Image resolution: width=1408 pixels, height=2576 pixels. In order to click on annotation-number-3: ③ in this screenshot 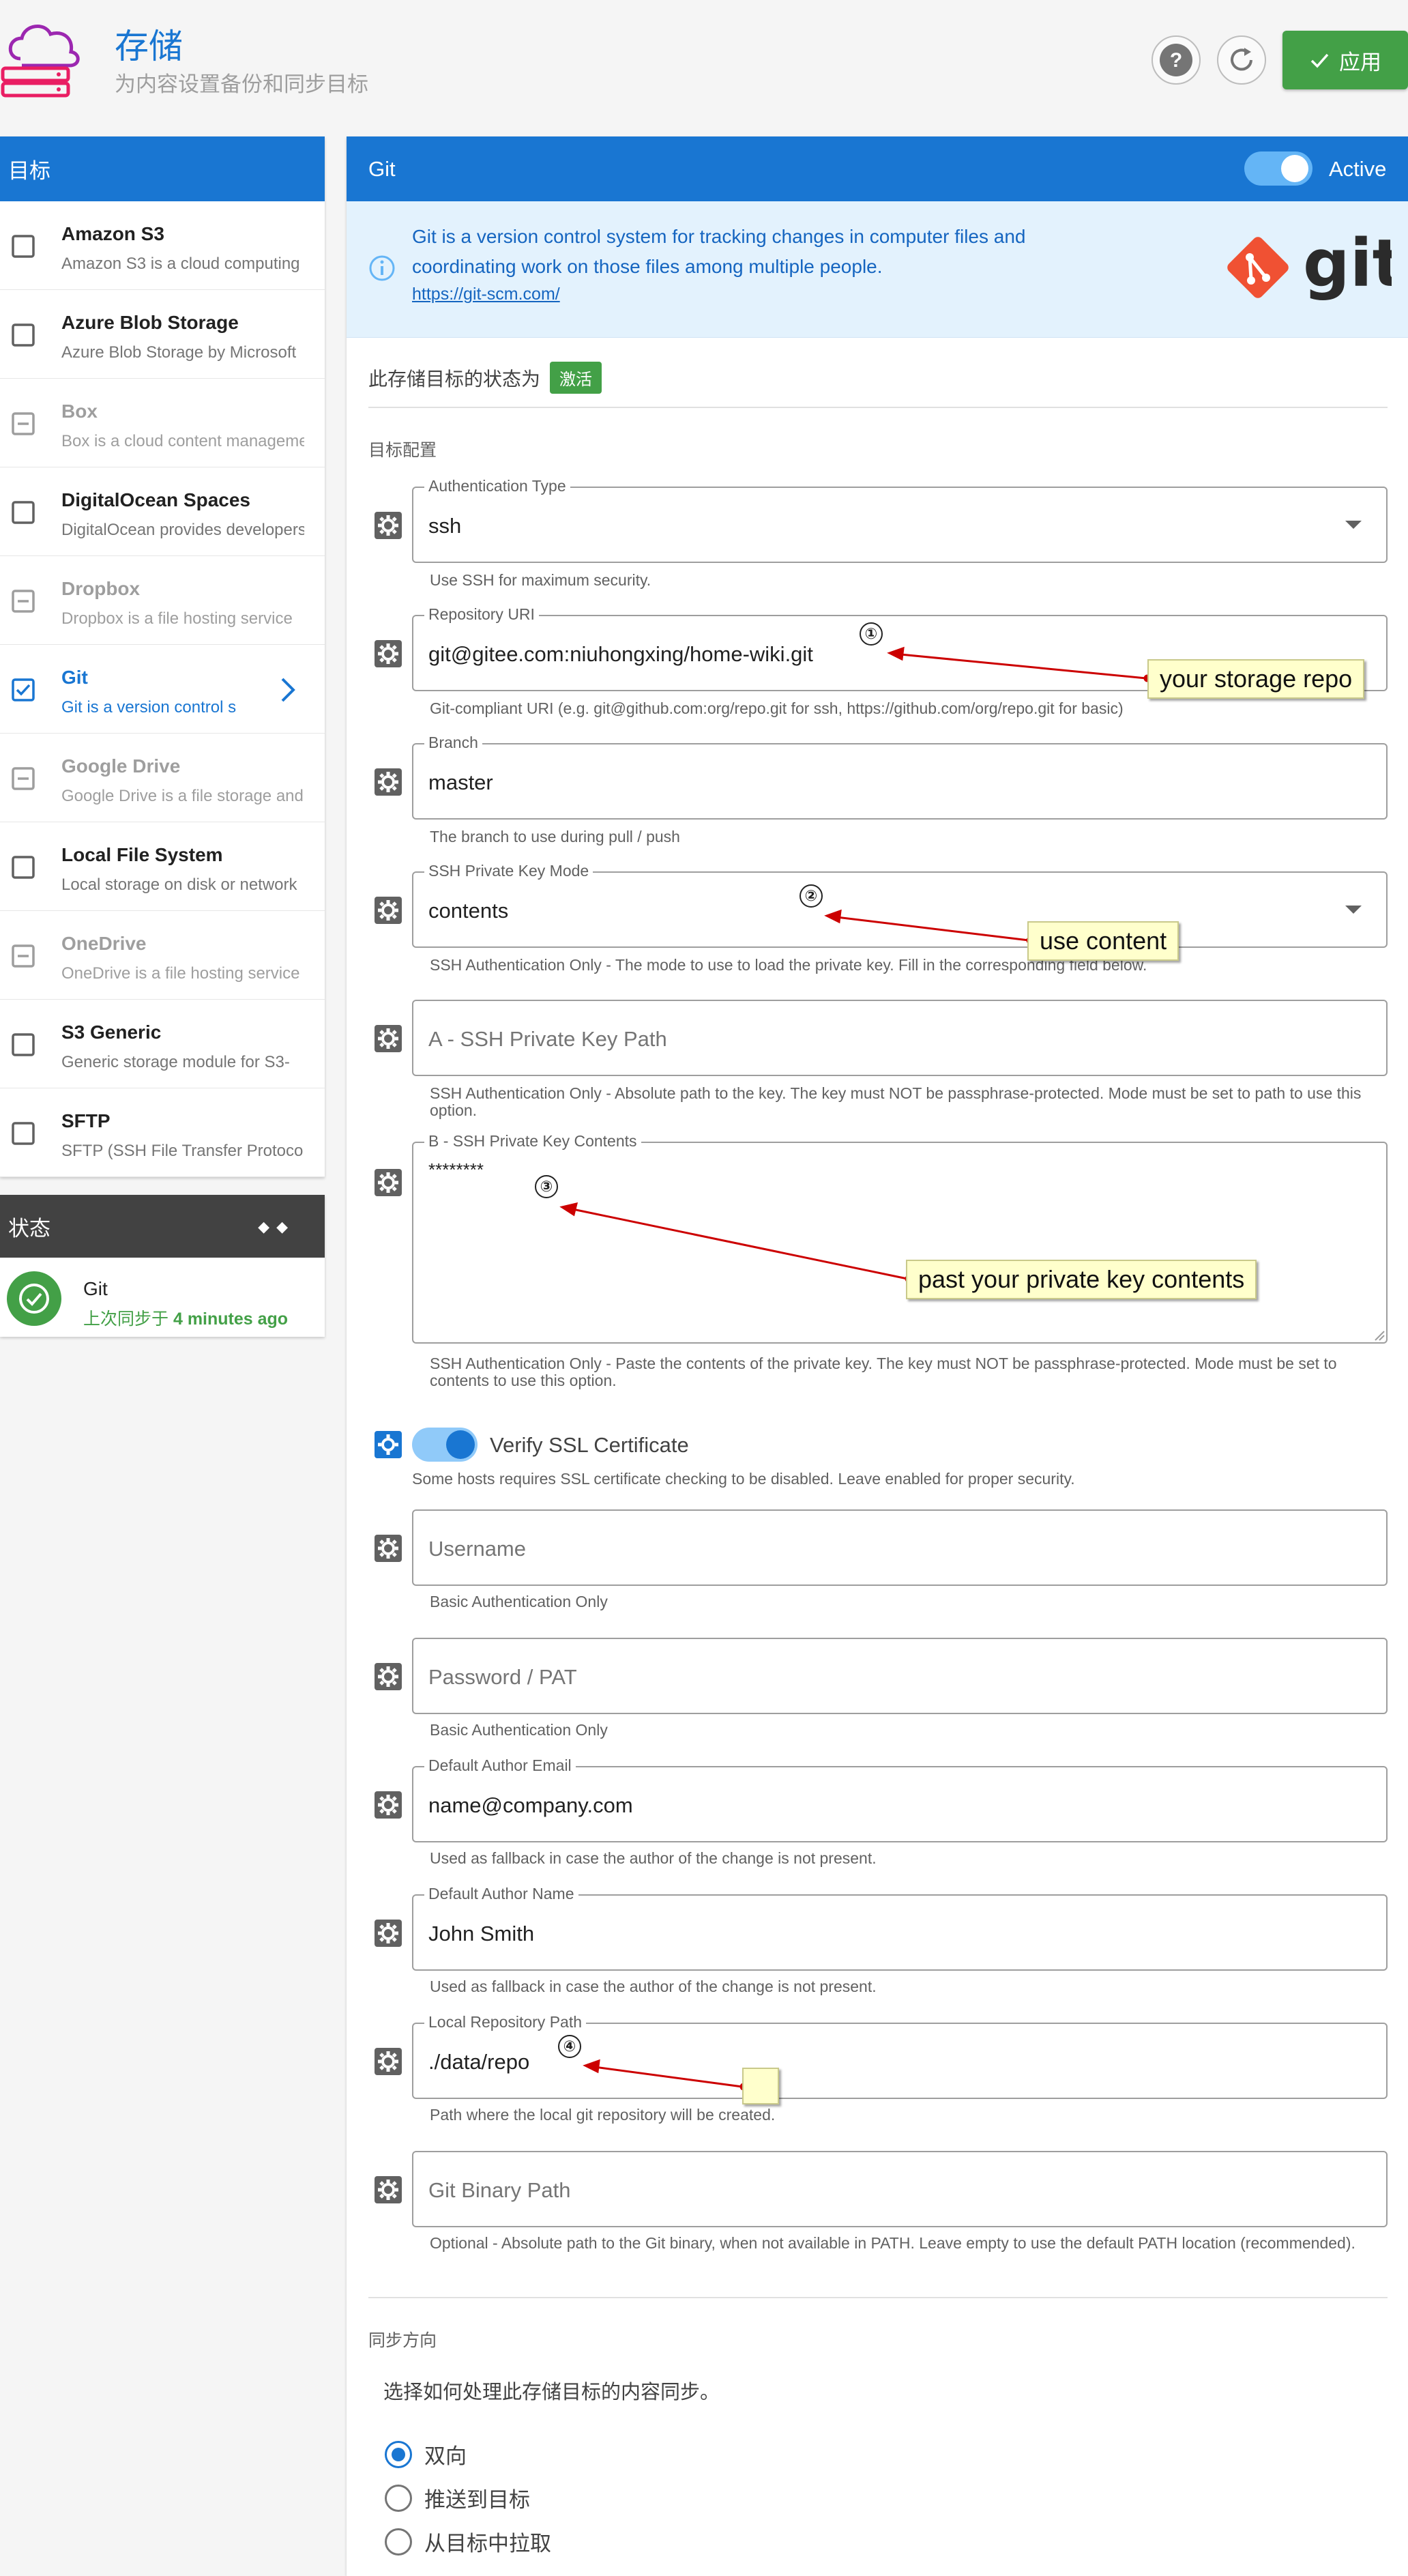, I will do `click(546, 1186)`.